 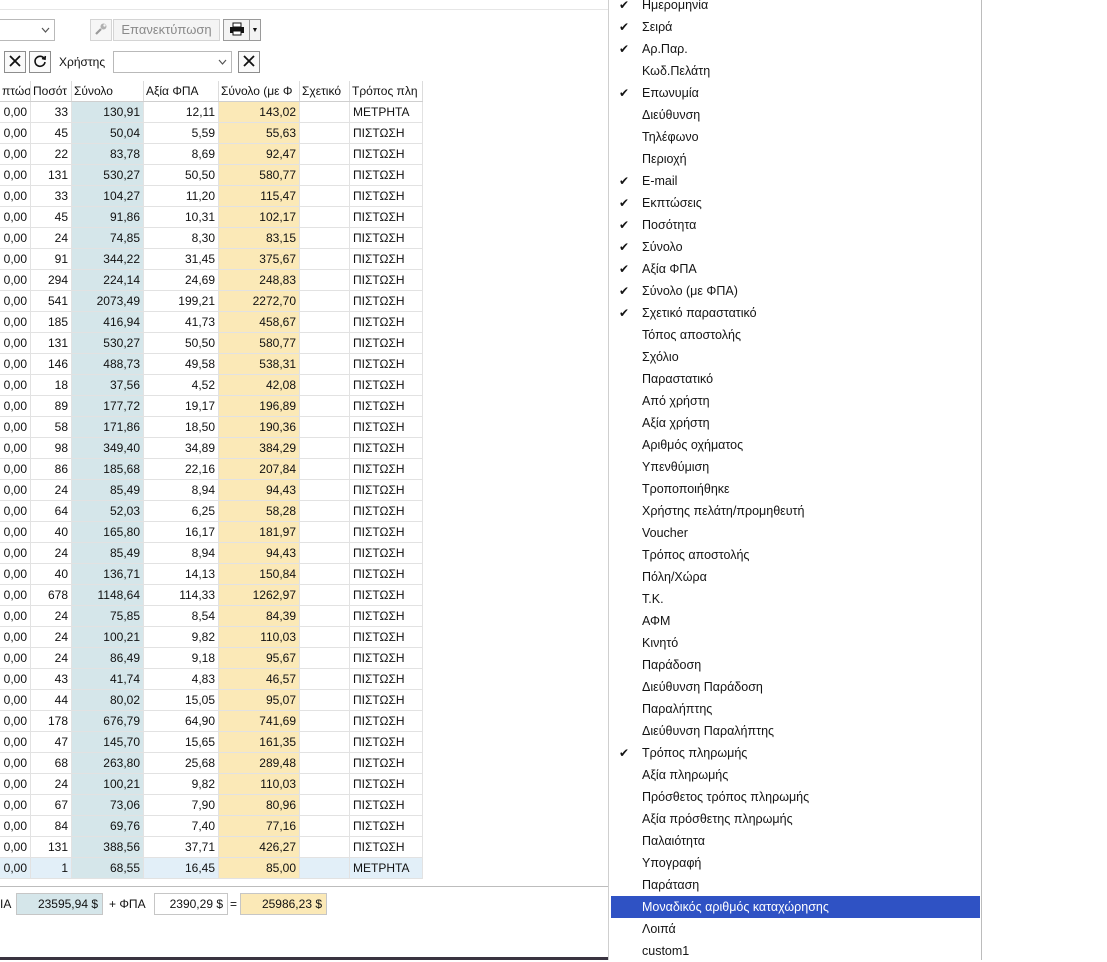 What do you see at coordinates (108, 616) in the screenshot?
I see `cell-total: 75,85` at bounding box center [108, 616].